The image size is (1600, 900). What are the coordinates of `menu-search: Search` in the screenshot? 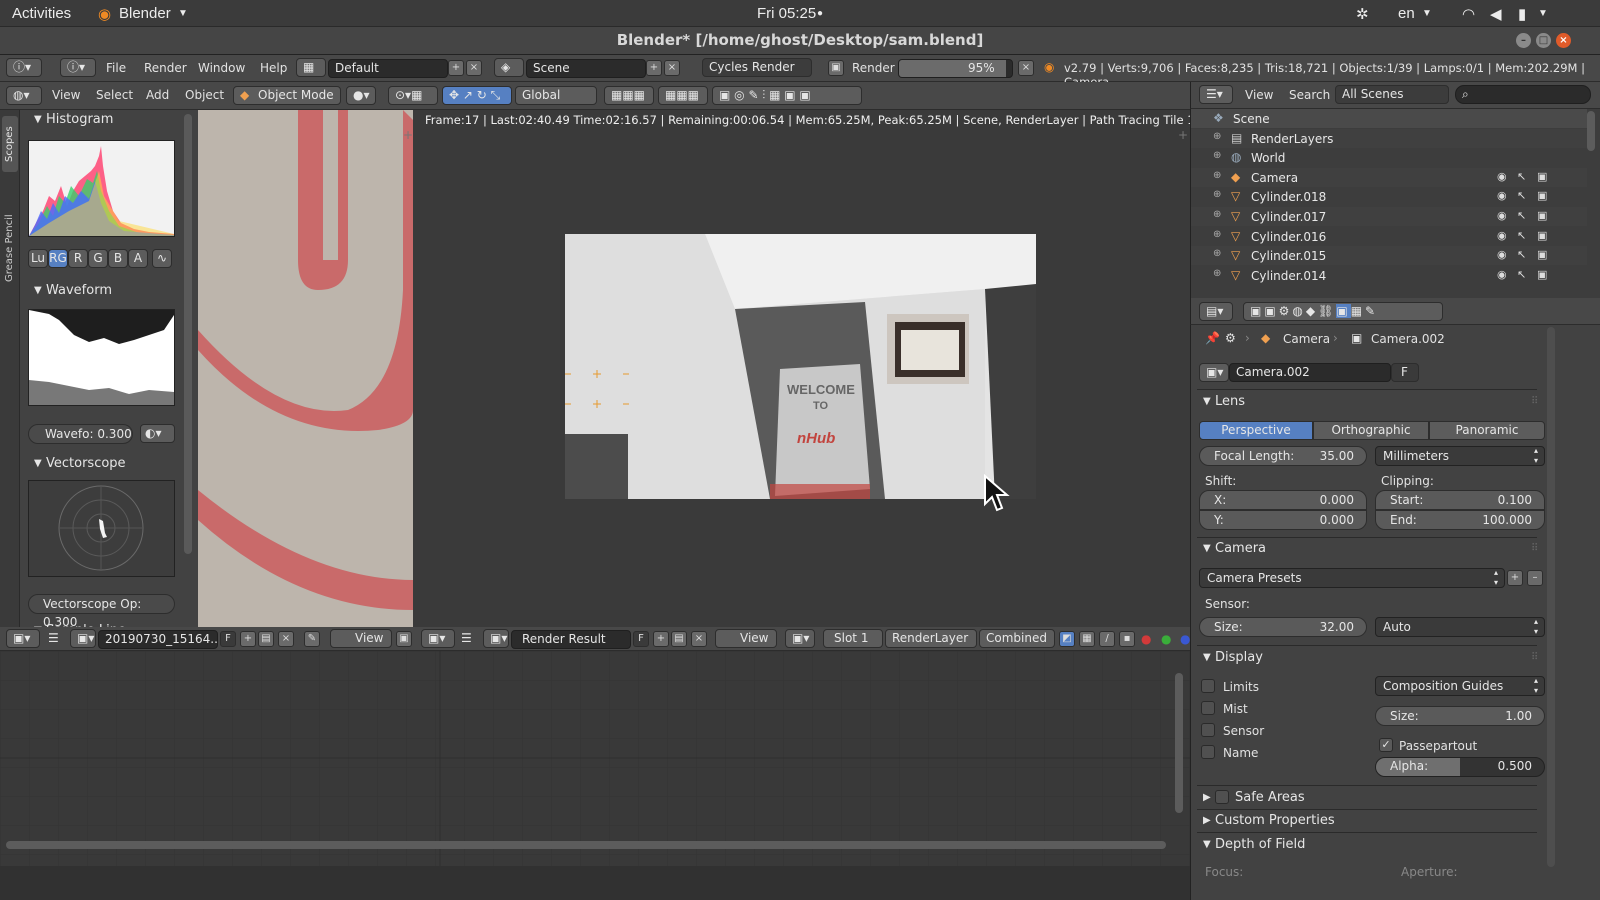 It's located at (1309, 95).